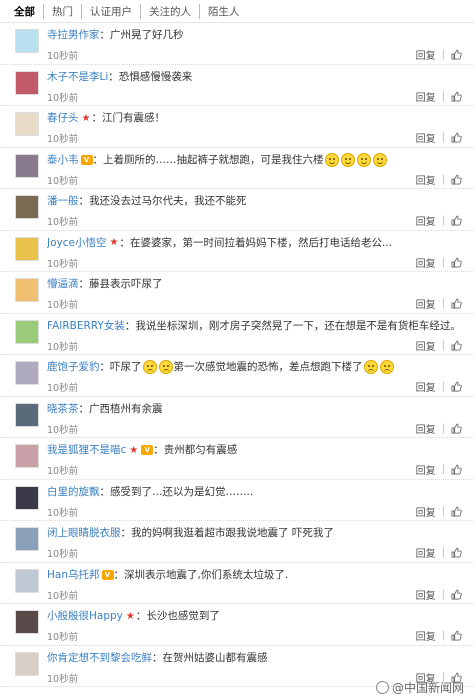  Describe the element at coordinates (63, 409) in the screenshot. I see `username-link: 晓茶茶` at that location.